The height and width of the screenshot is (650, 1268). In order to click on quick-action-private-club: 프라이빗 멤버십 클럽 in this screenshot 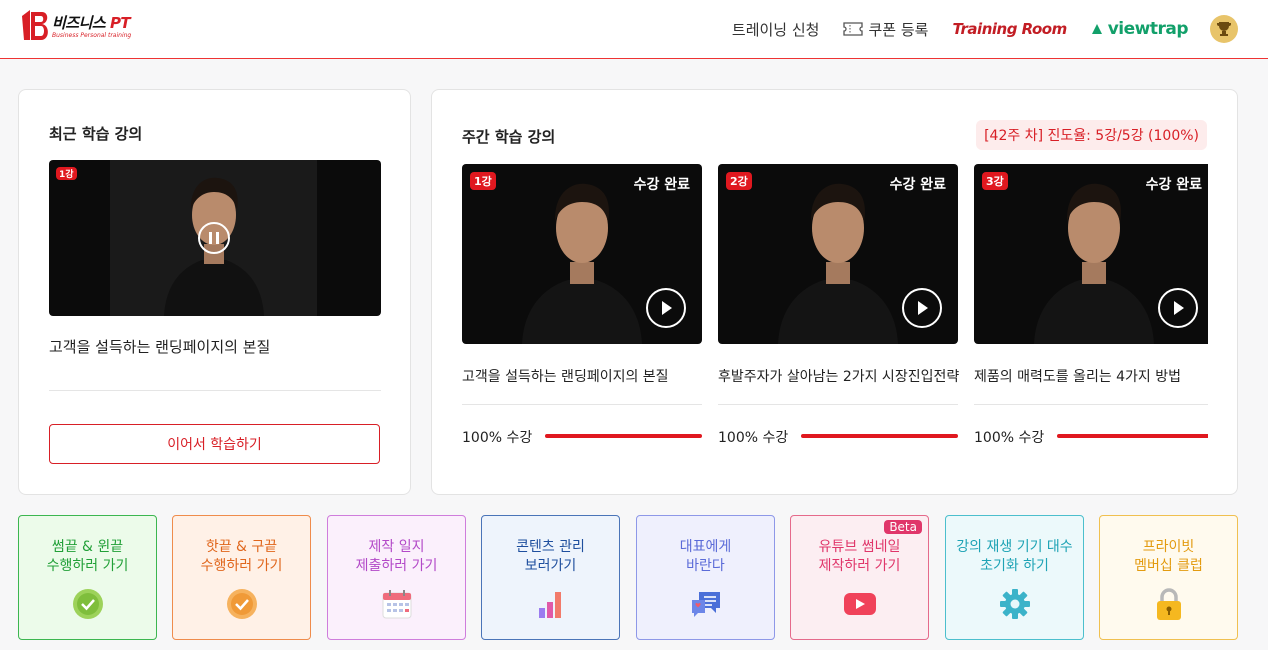, I will do `click(1168, 577)`.